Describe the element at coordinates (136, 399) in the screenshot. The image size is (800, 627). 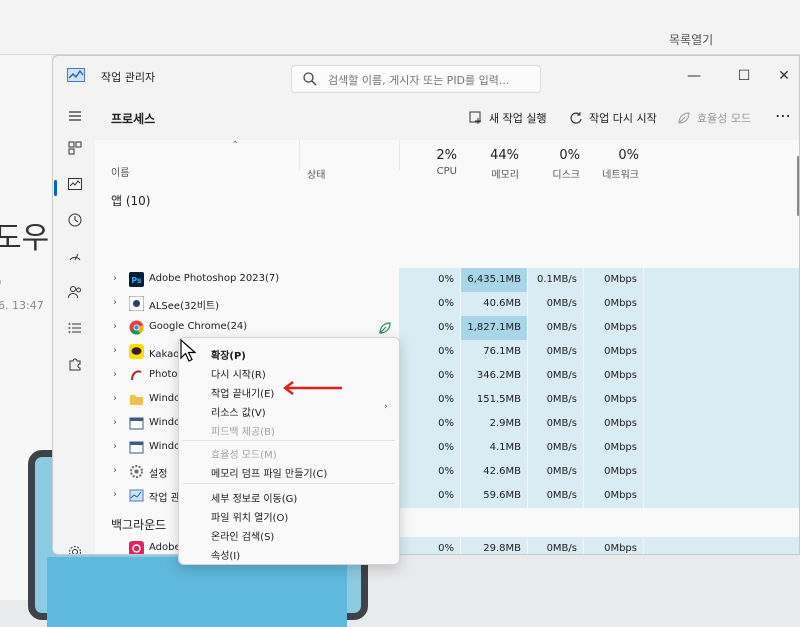
I see `folder-icon` at that location.